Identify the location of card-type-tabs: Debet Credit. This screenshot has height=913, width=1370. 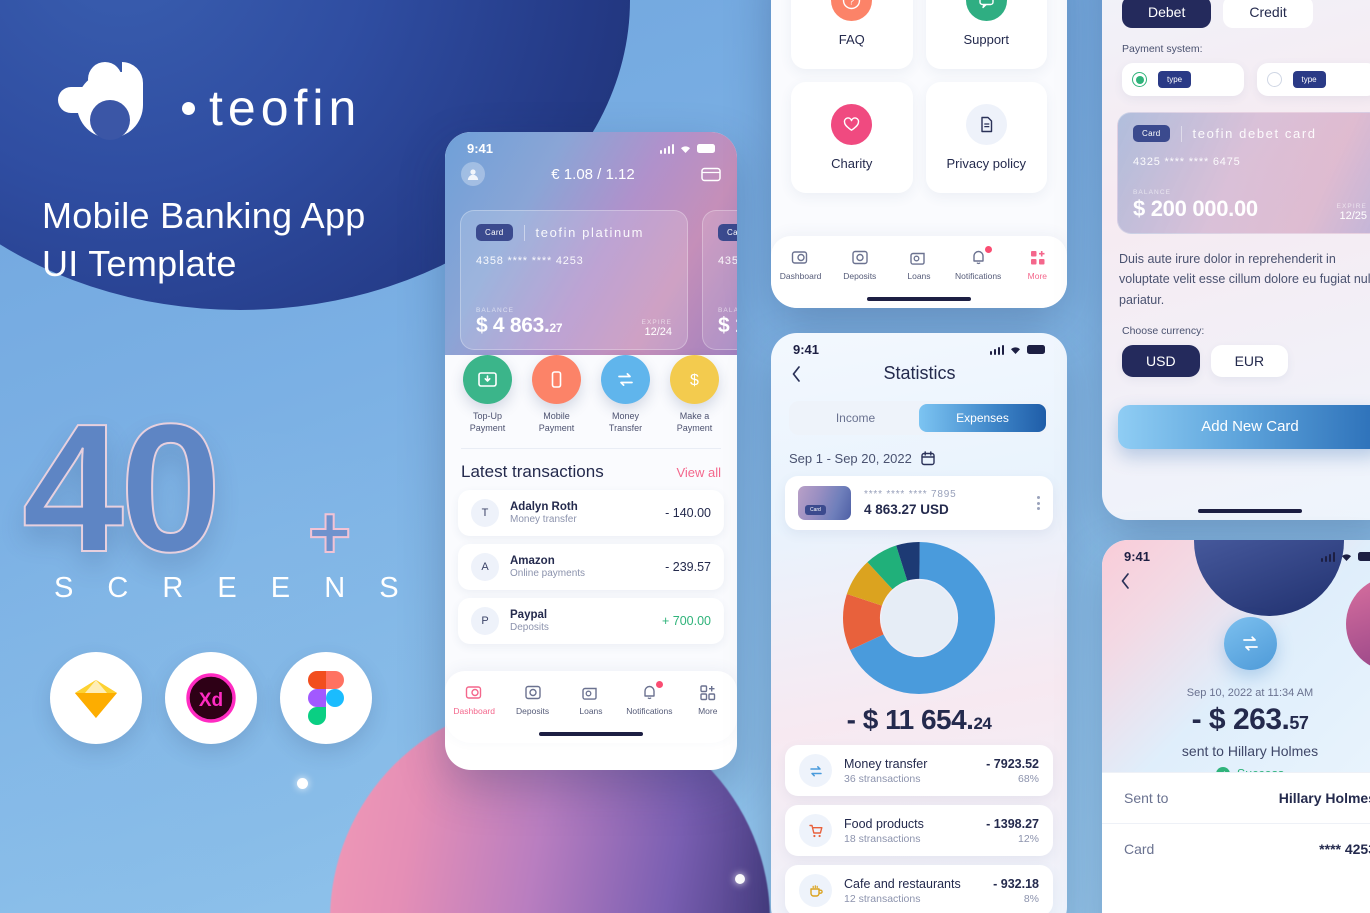
(1236, 14).